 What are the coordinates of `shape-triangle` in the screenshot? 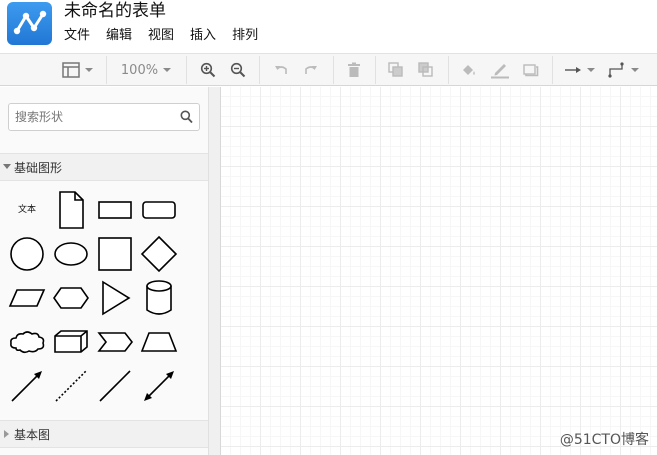 It's located at (115, 298).